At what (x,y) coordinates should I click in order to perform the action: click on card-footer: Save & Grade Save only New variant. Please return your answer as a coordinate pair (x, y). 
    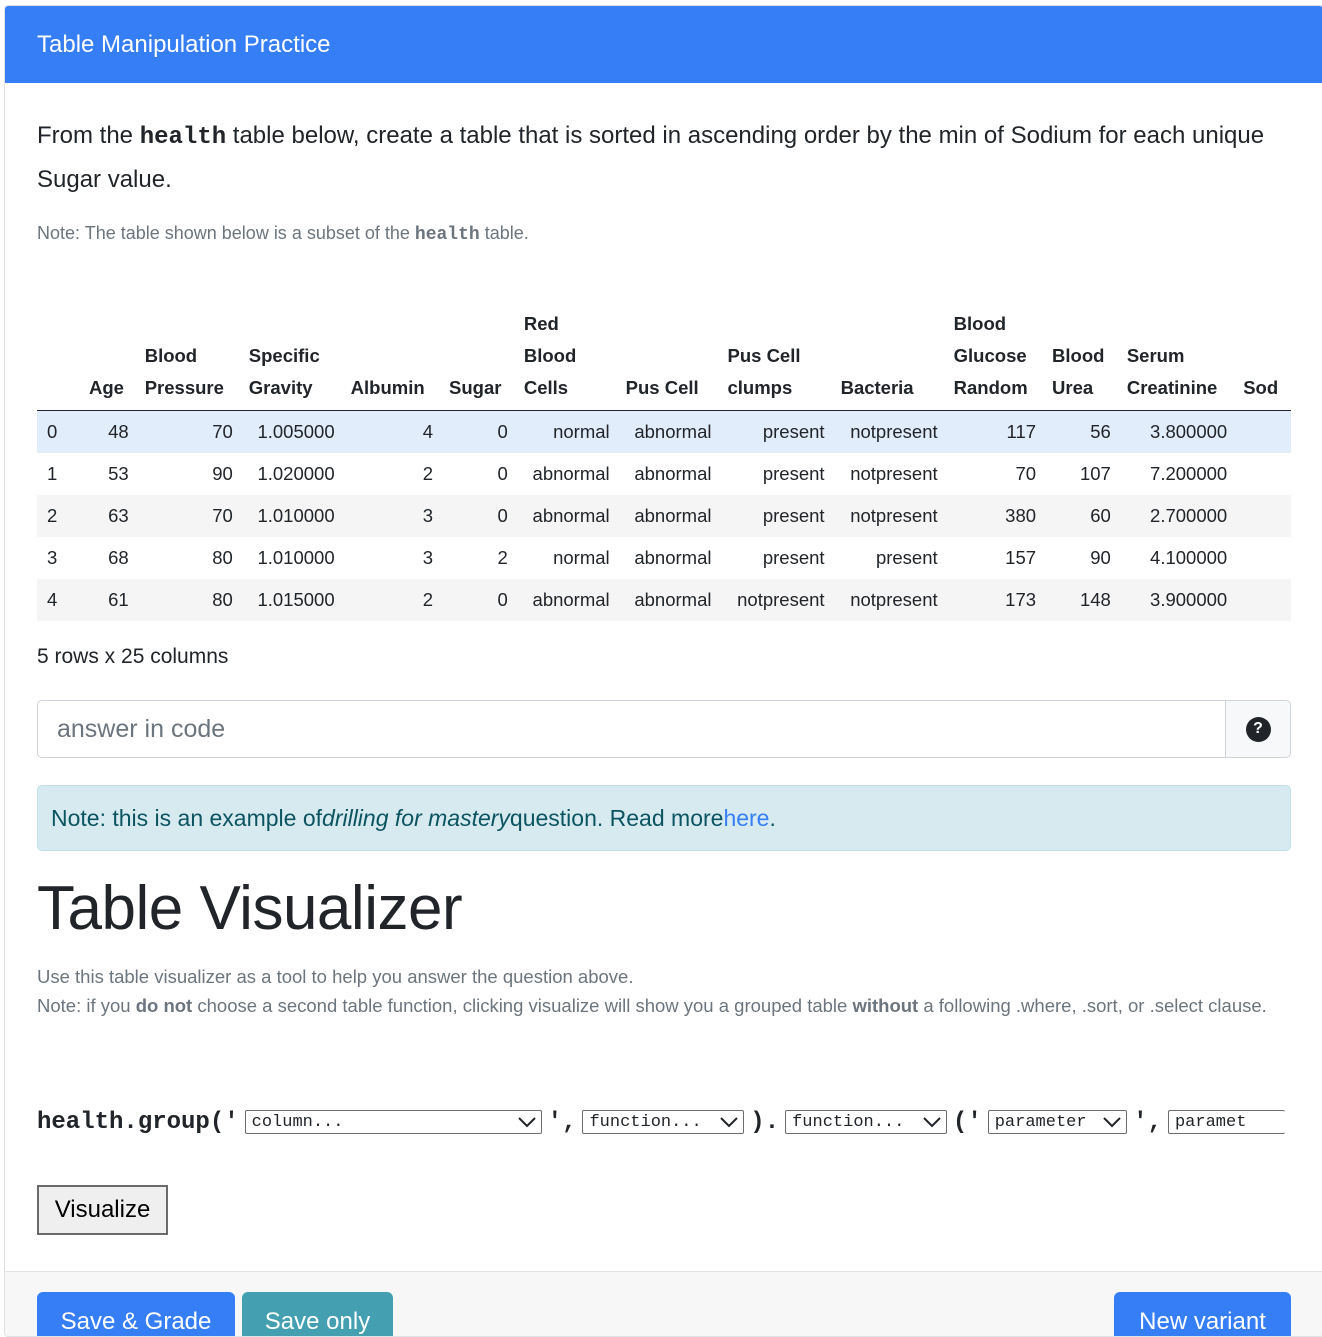
    Looking at the image, I should click on (663, 1303).